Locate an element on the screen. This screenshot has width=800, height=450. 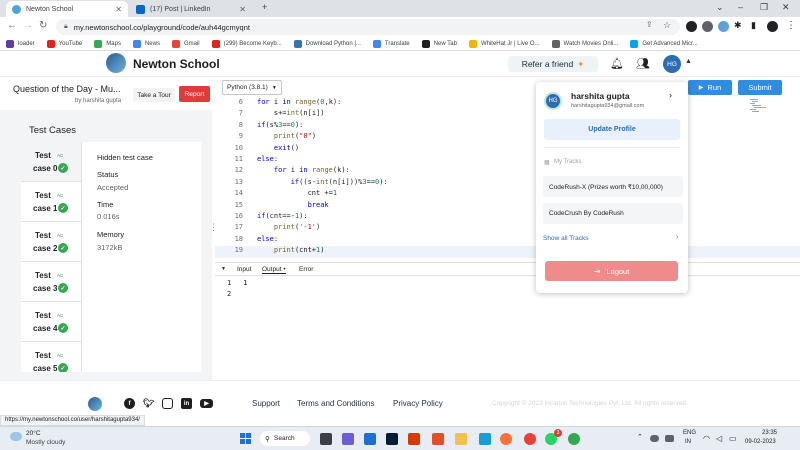
chevron-up-icon: ⌃ is located at coordinates (640, 437).